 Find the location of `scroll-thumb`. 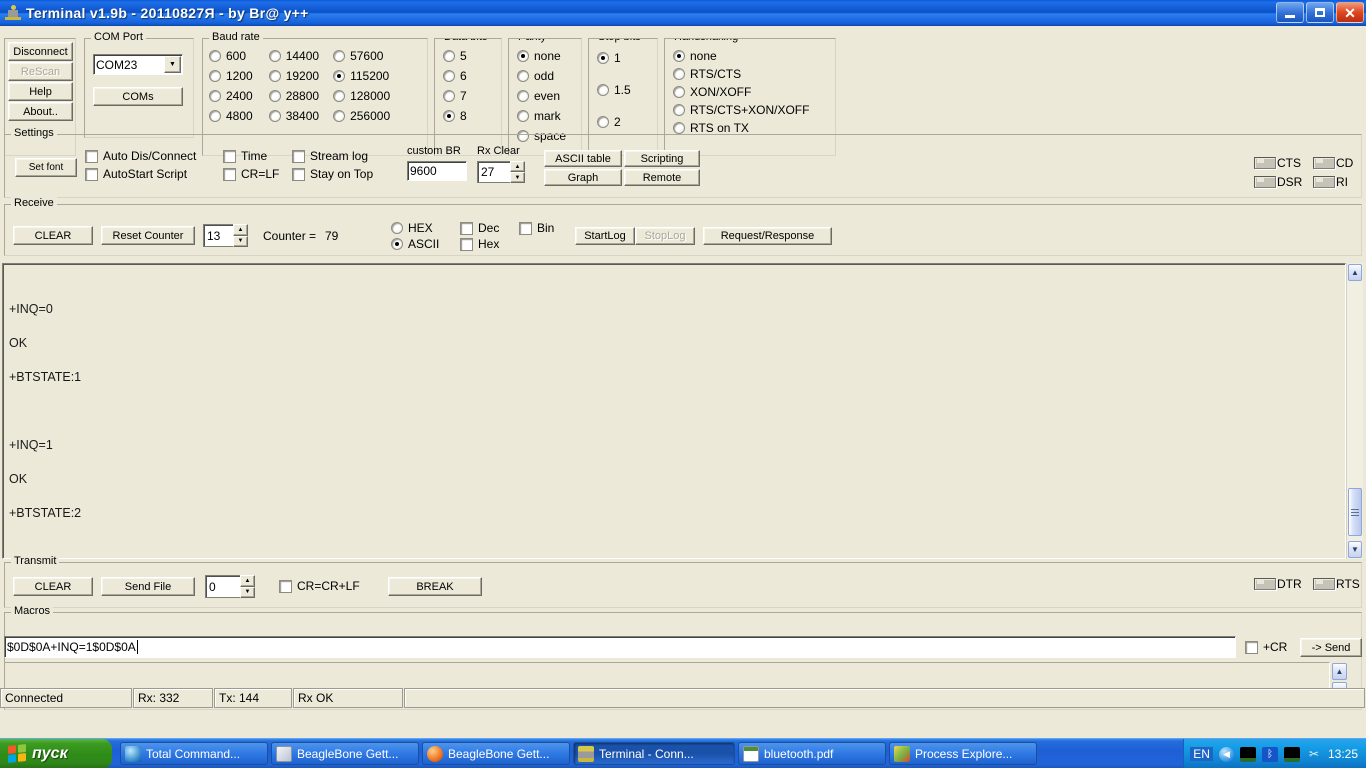

scroll-thumb is located at coordinates (1355, 512).